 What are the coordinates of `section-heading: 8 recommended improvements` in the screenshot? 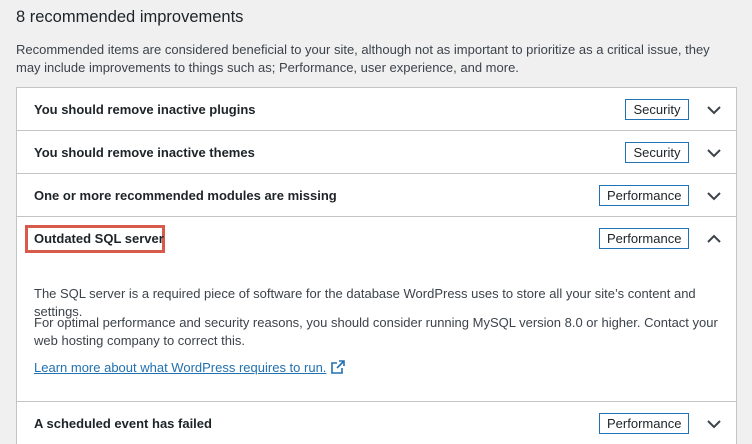 It's located at (130, 17).